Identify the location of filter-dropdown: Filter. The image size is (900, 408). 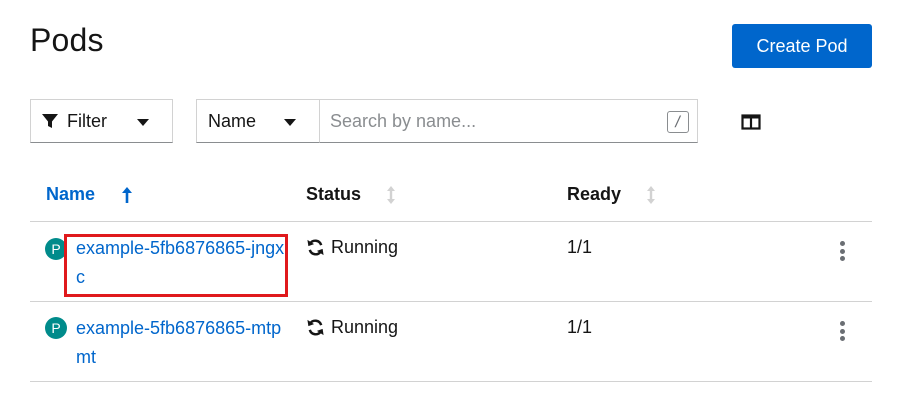
(101, 121).